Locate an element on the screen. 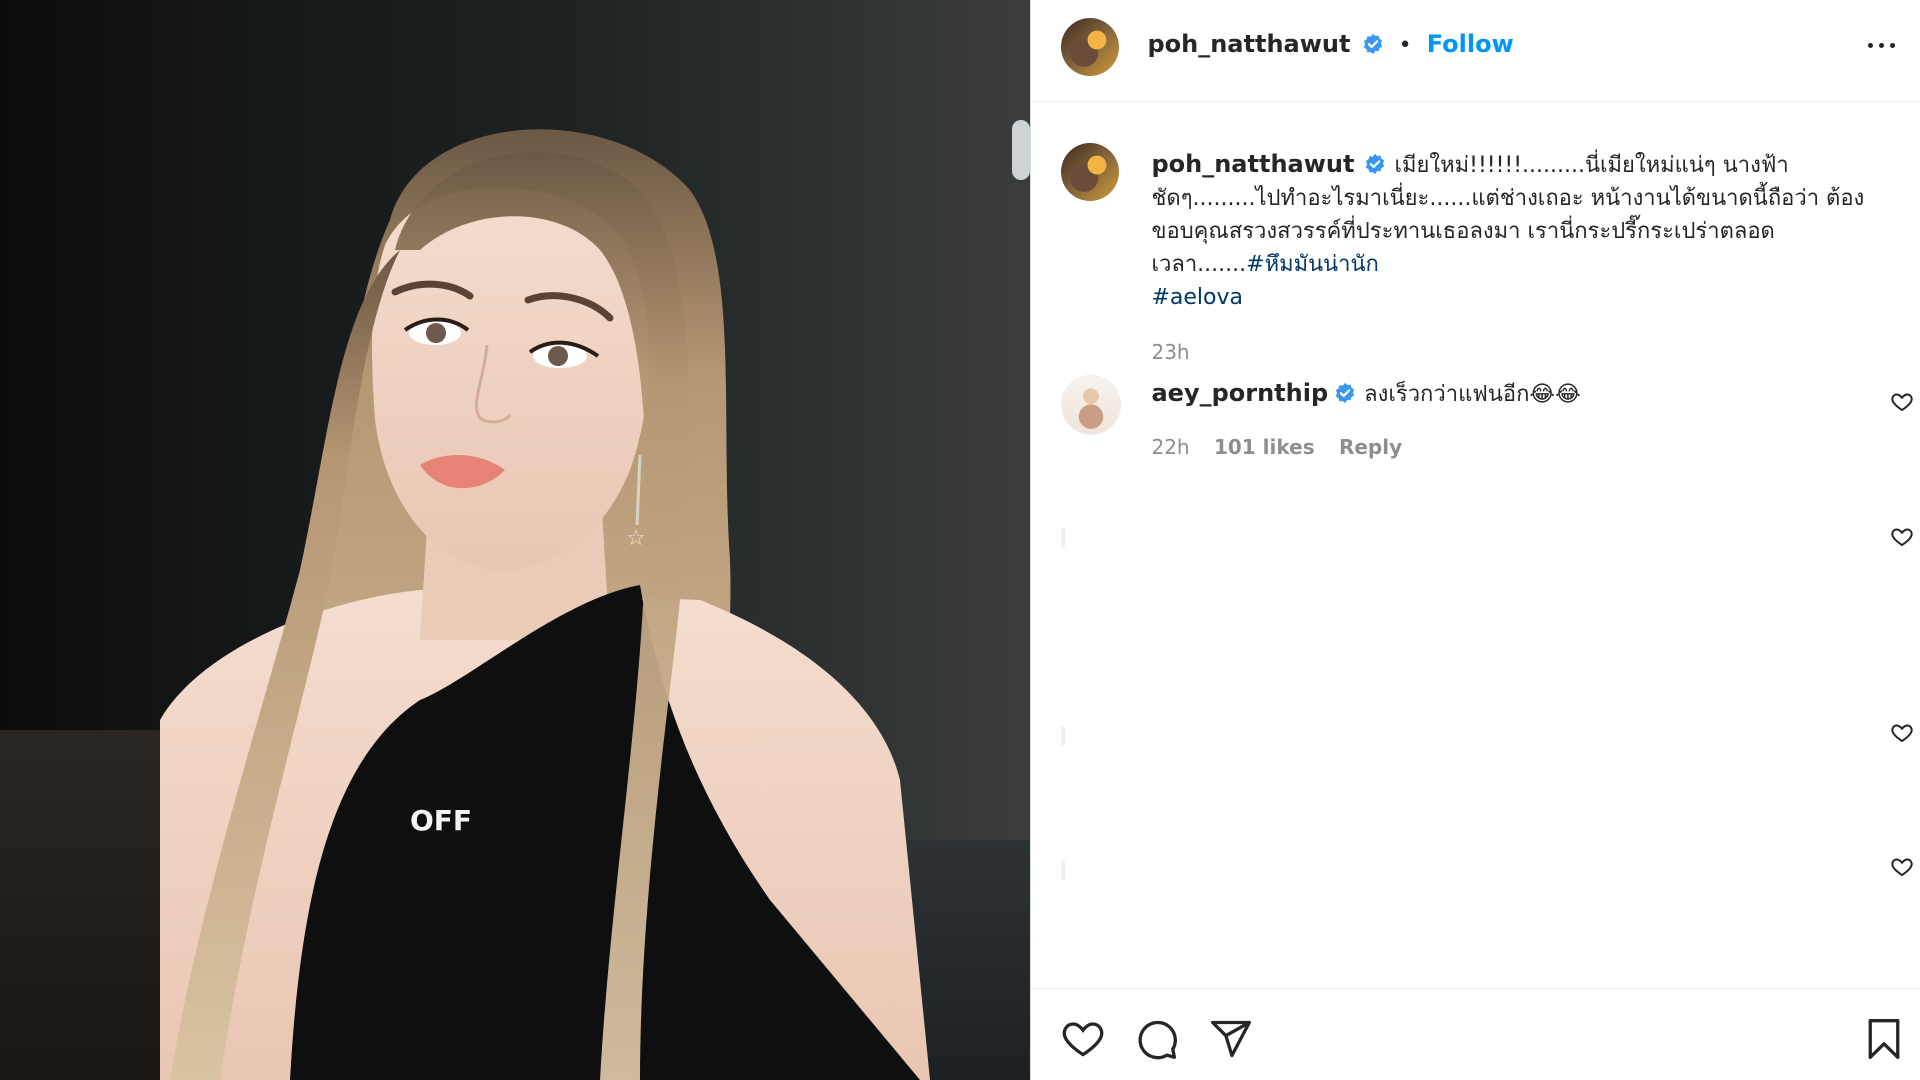  comment-likes: 101 likes is located at coordinates (1264, 447).